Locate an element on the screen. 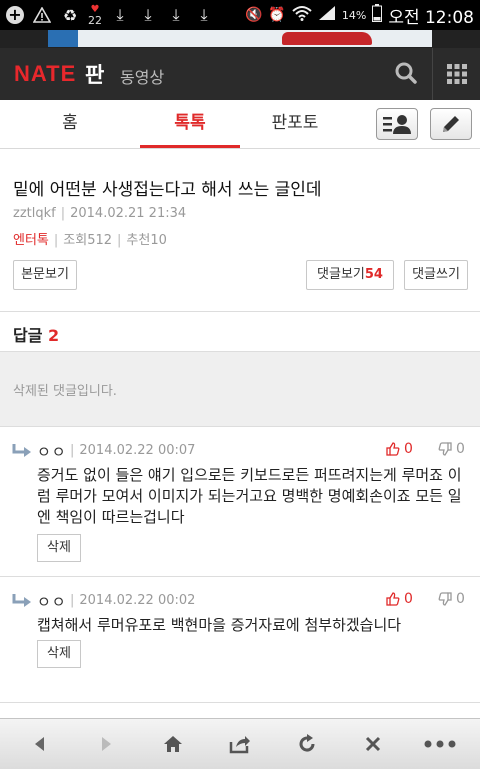  article-views: 조회512 is located at coordinates (88, 240).